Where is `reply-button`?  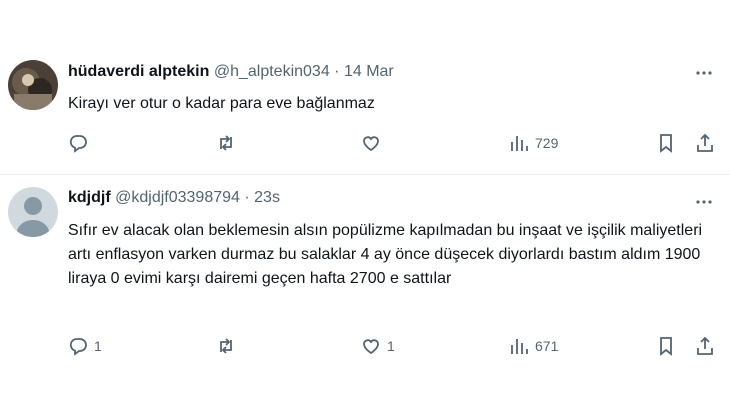
reply-button is located at coordinates (81, 143).